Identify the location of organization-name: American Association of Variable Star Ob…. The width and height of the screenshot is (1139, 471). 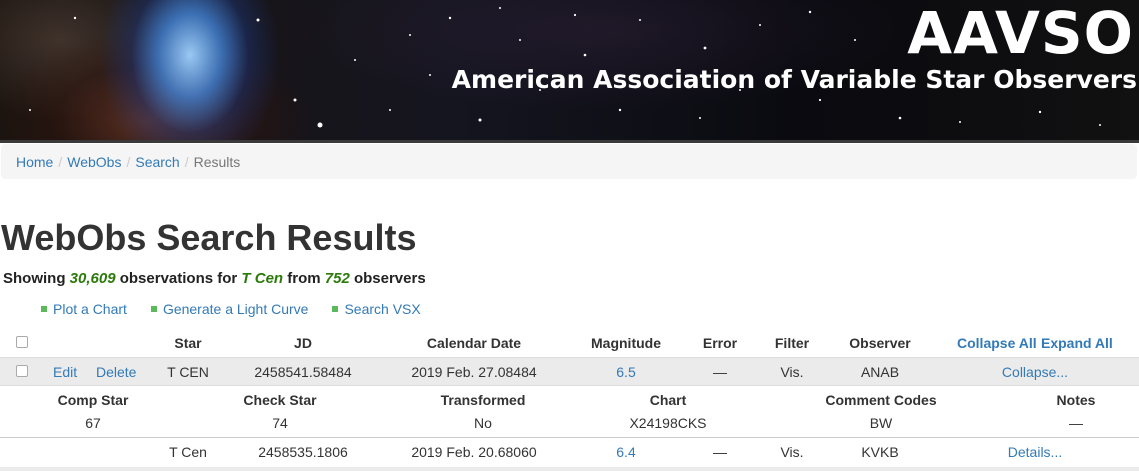
(794, 79).